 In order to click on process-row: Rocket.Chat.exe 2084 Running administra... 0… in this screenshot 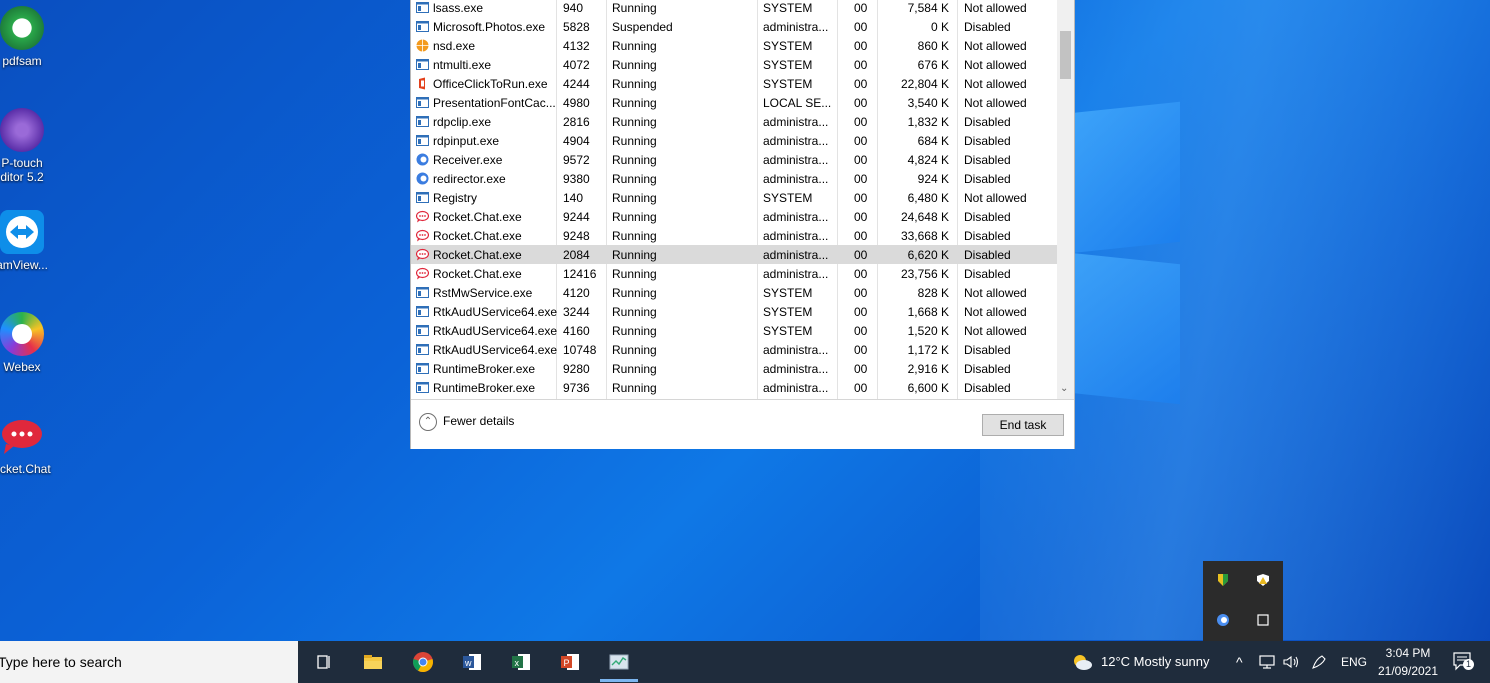, I will do `click(734, 254)`.